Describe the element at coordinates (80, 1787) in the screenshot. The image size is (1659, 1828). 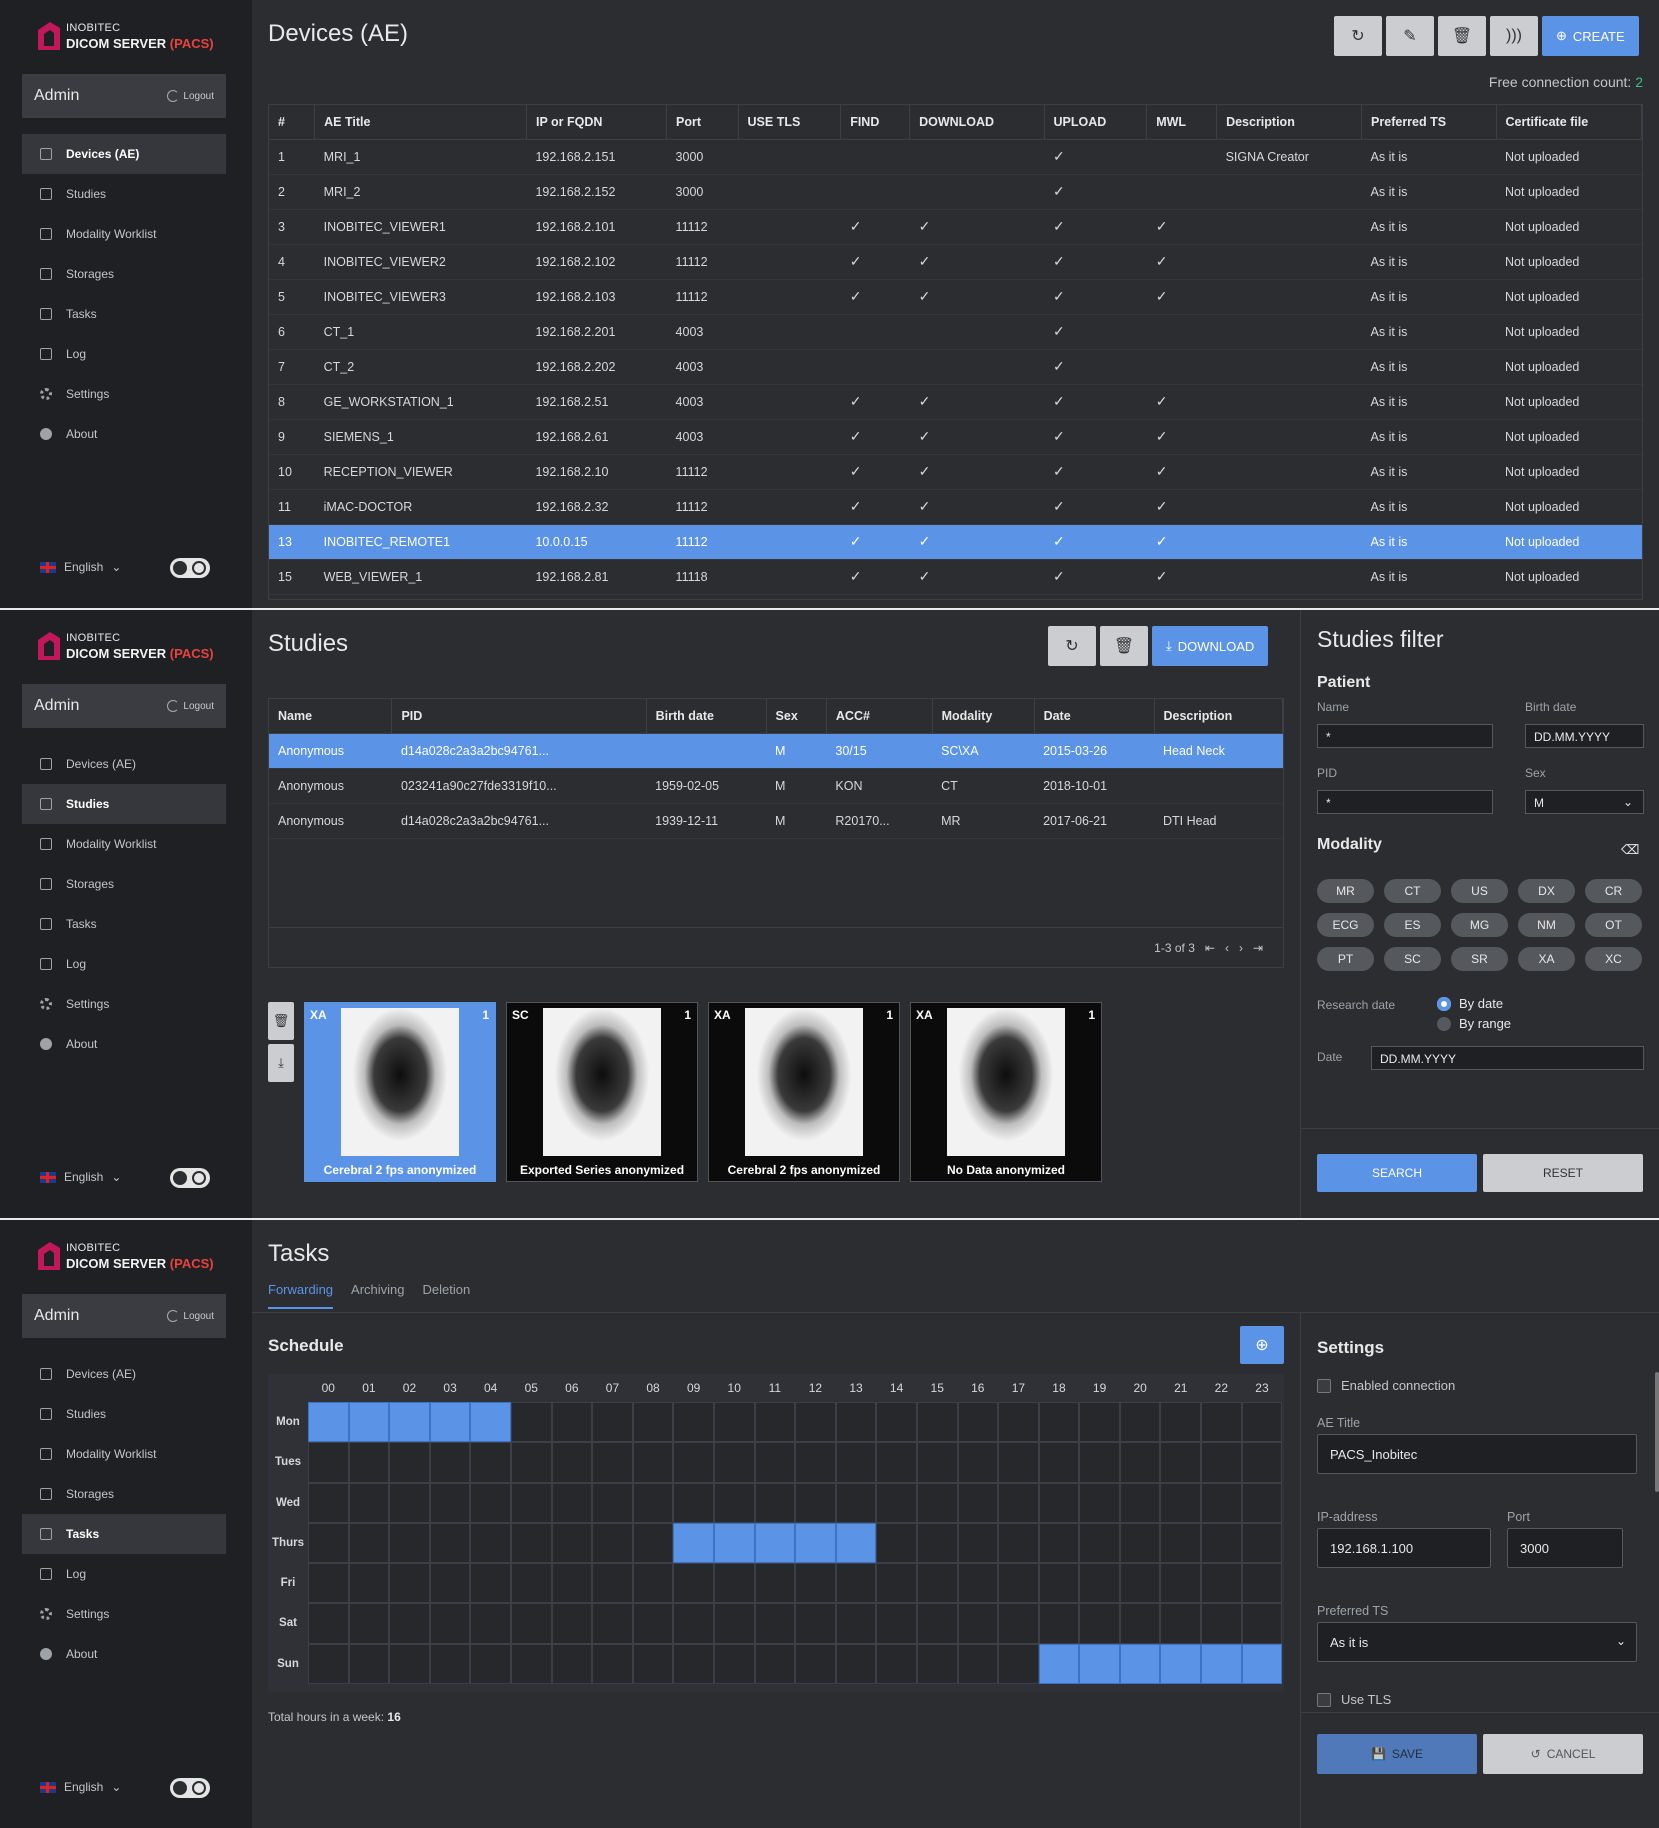
I see `language-select: English ⌄` at that location.